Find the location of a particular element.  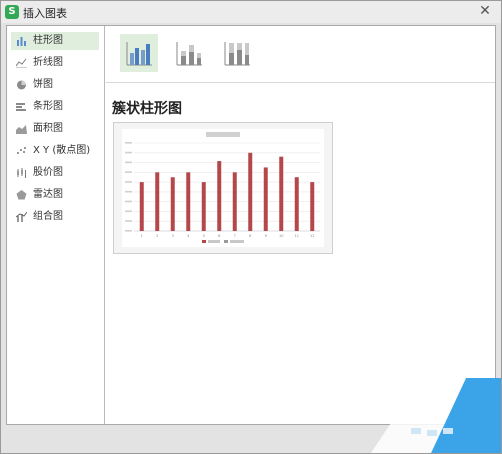

x-tick-label: 1 is located at coordinates (142, 236).